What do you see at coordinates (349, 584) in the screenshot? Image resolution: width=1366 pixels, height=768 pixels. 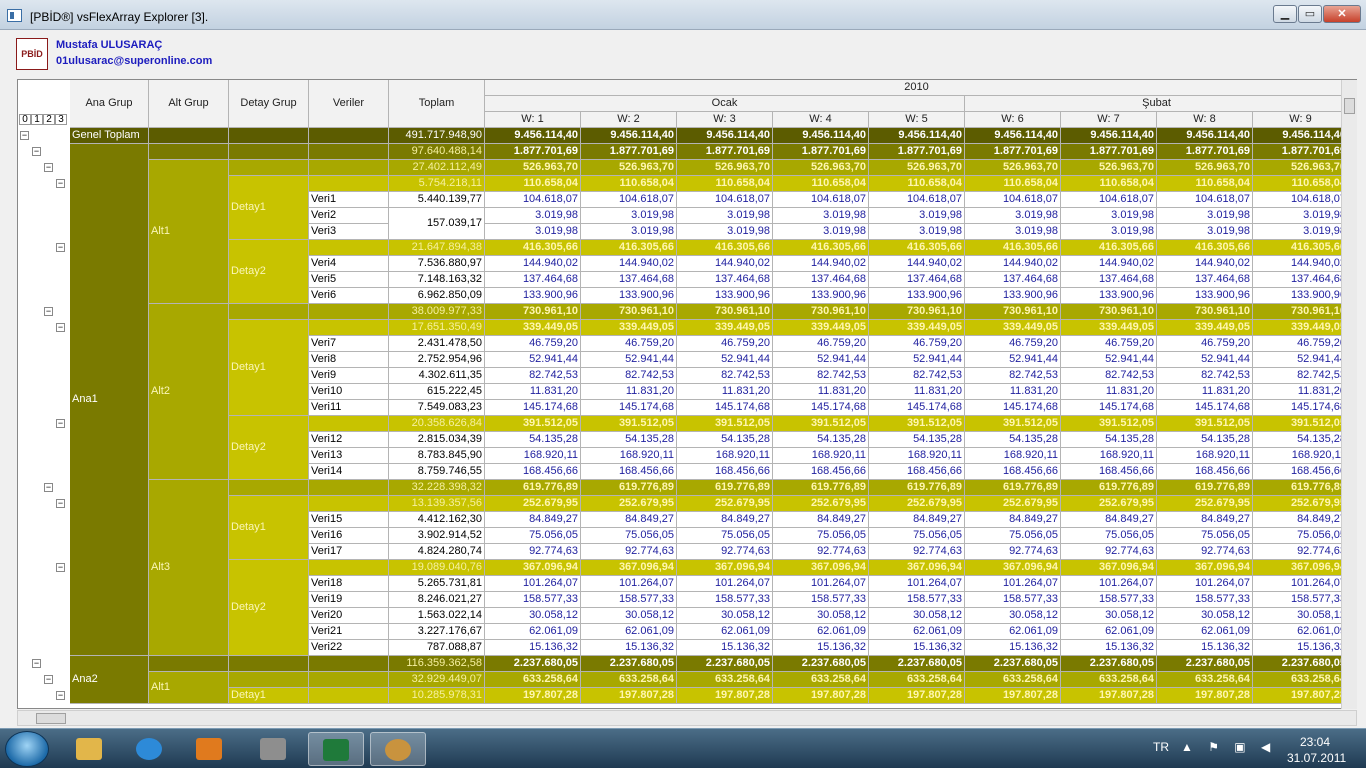 I see `veri-label: Veri18` at bounding box center [349, 584].